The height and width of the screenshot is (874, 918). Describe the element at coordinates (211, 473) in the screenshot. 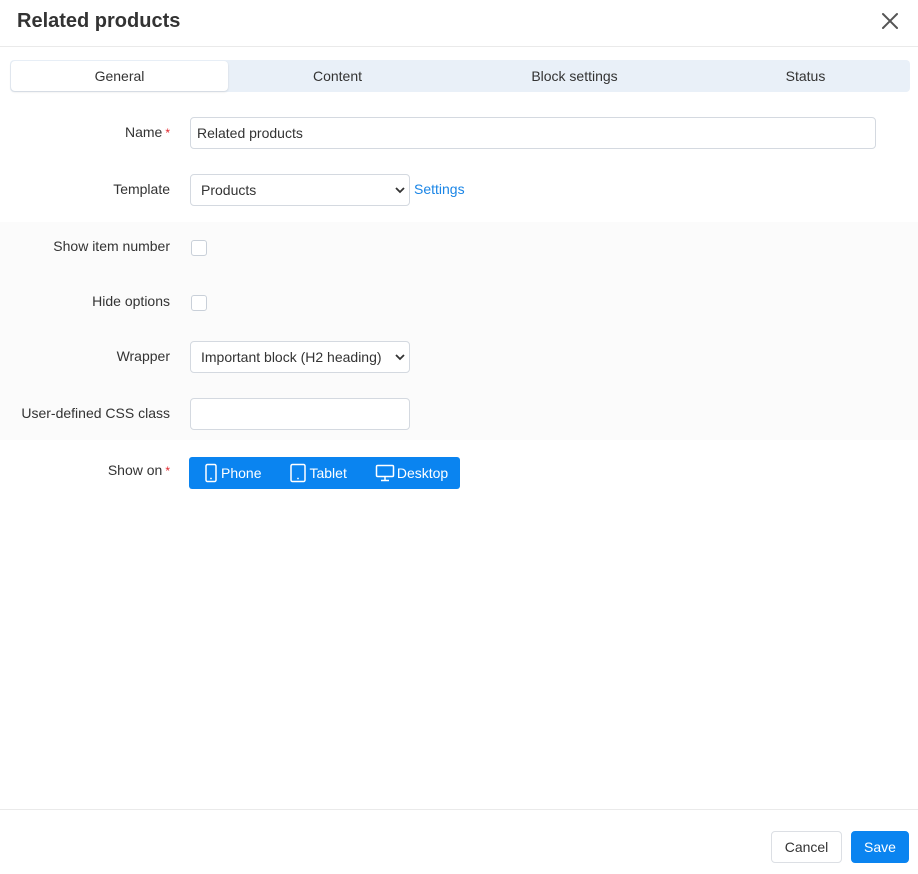

I see `phone-icon` at that location.